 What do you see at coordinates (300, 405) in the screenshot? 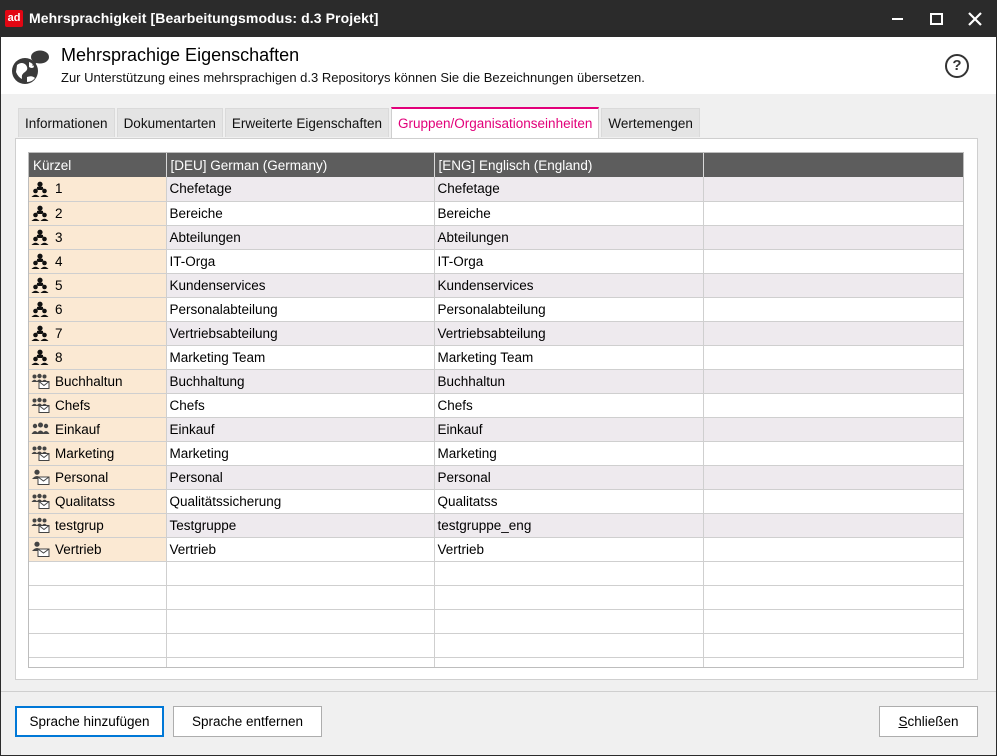
I see `cell-deu: Chefs` at bounding box center [300, 405].